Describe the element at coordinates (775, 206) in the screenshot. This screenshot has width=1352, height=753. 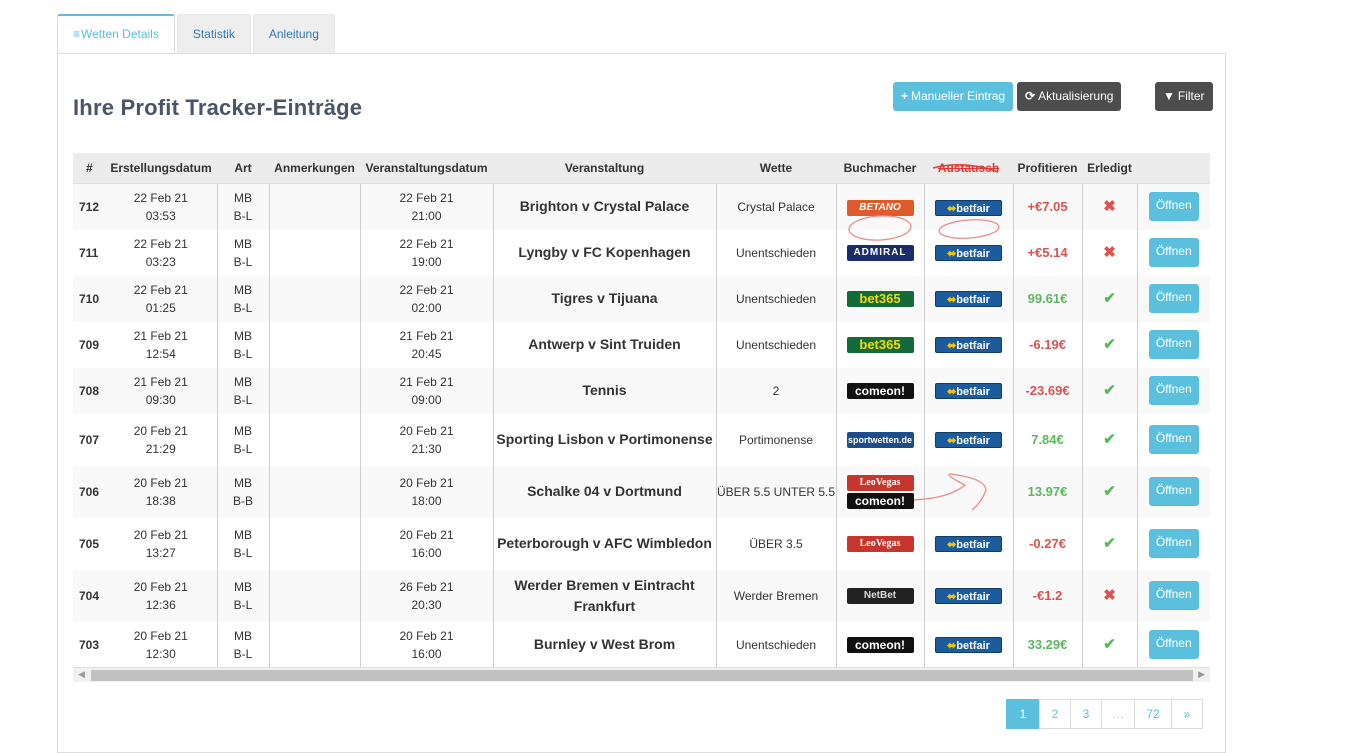
I see `bet-cell: Crystal Palace` at that location.